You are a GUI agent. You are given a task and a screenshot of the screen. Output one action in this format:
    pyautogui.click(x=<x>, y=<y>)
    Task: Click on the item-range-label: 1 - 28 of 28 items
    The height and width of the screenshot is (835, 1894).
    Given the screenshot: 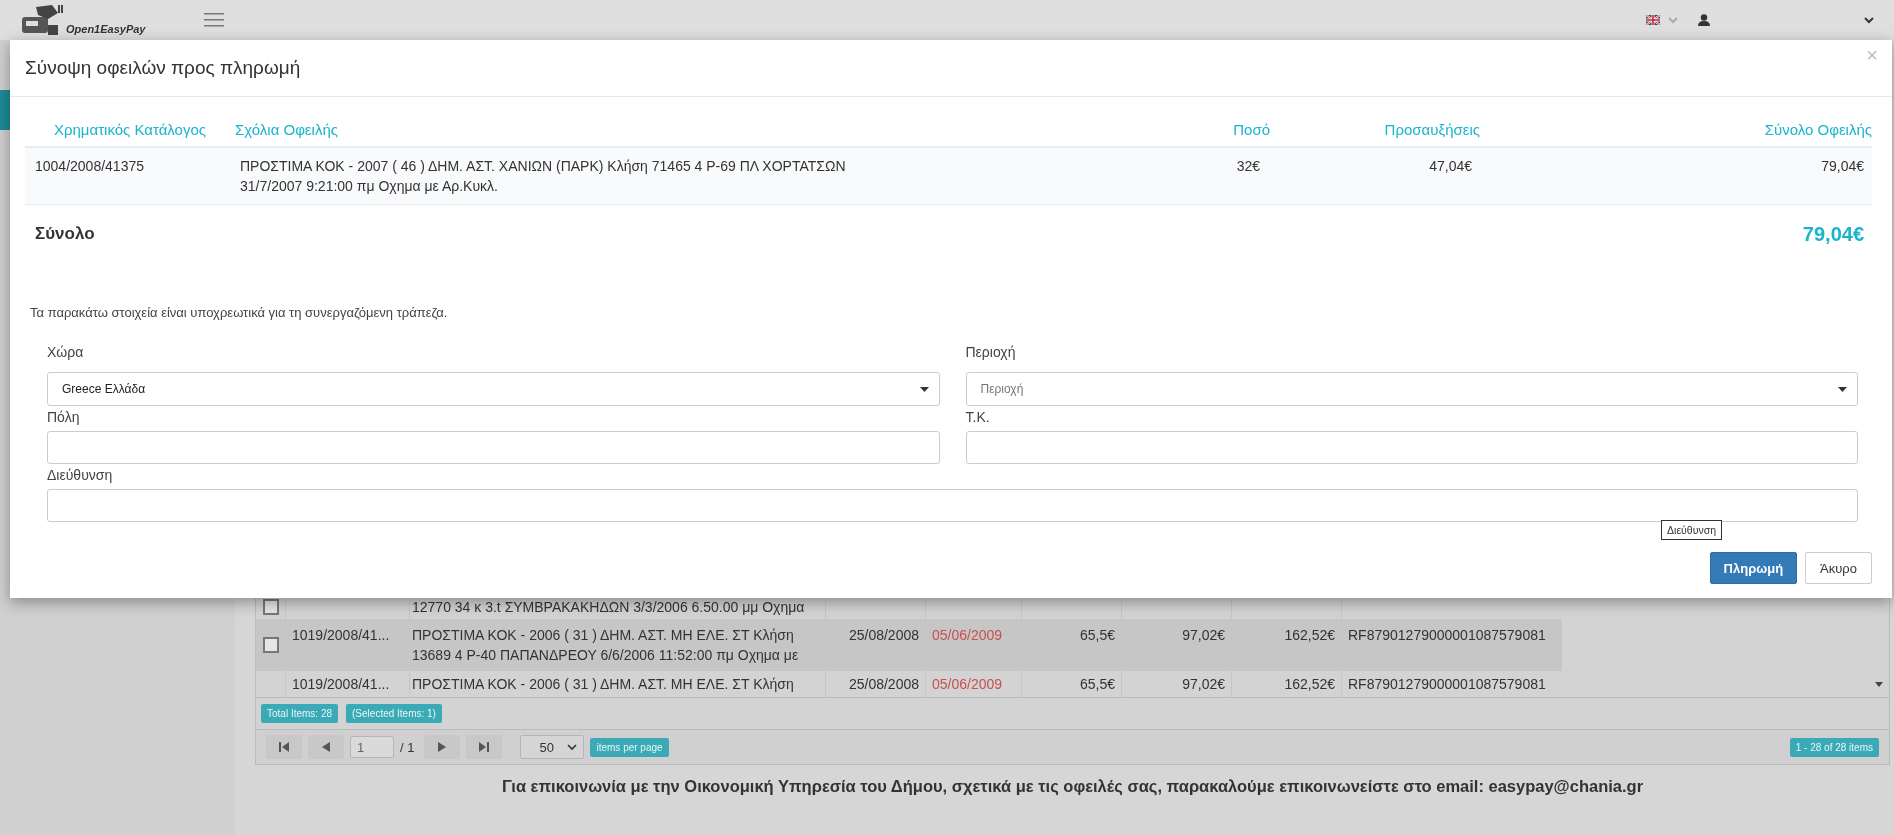 What is the action you would take?
    pyautogui.click(x=1834, y=747)
    